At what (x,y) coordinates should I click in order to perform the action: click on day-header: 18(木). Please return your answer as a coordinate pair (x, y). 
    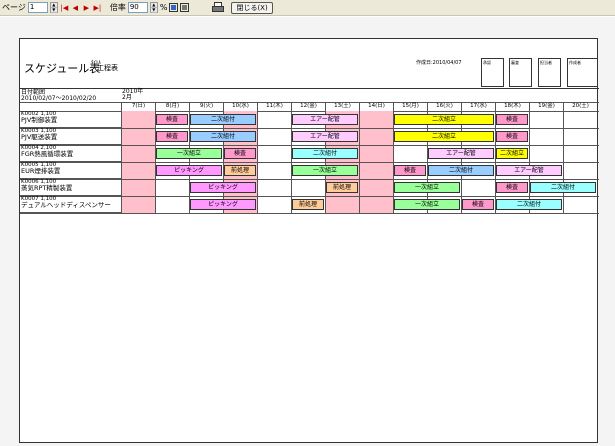
    Looking at the image, I should click on (512, 106).